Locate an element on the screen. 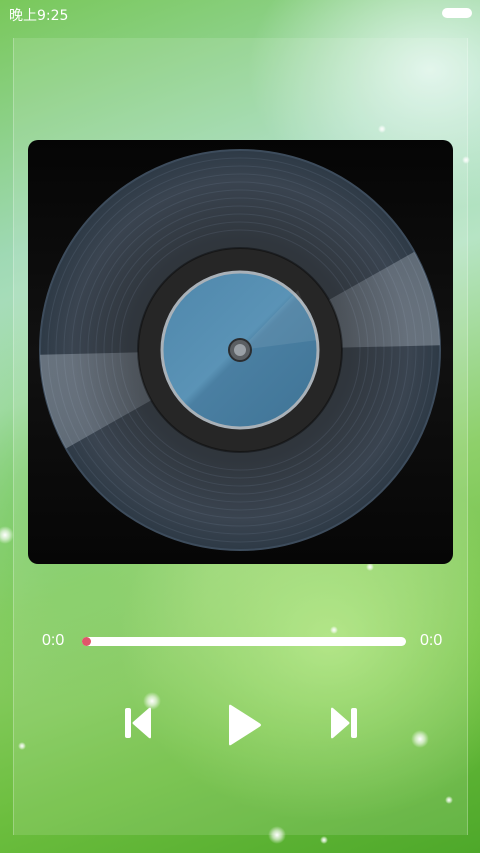  previous-track-button is located at coordinates (138, 723).